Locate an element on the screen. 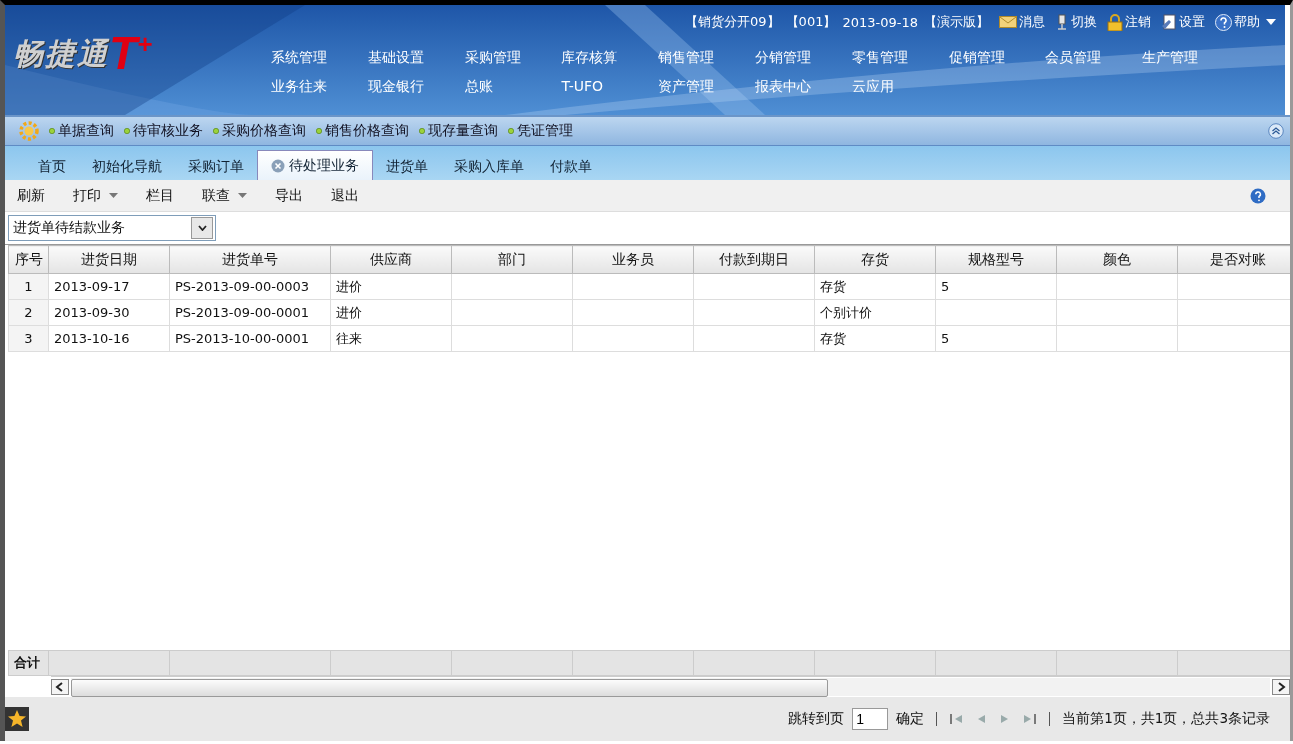 This screenshot has height=744, width=1293. menu-item: 分销管理 is located at coordinates (803, 57).